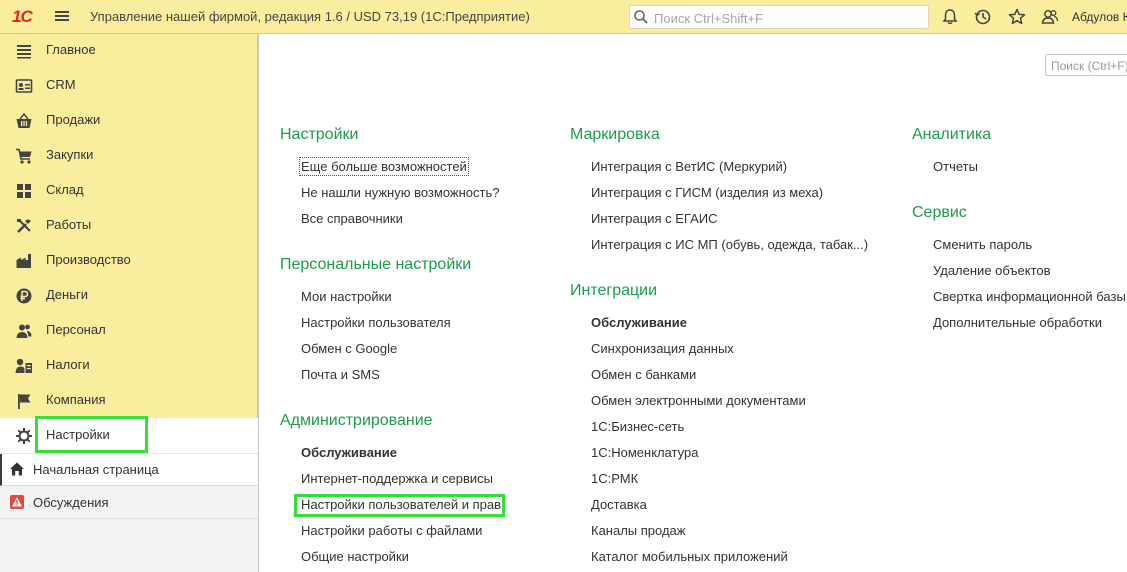 This screenshot has width=1127, height=572. Describe the element at coordinates (643, 374) in the screenshot. I see `link-bank-exchange: Обмен с банками` at that location.